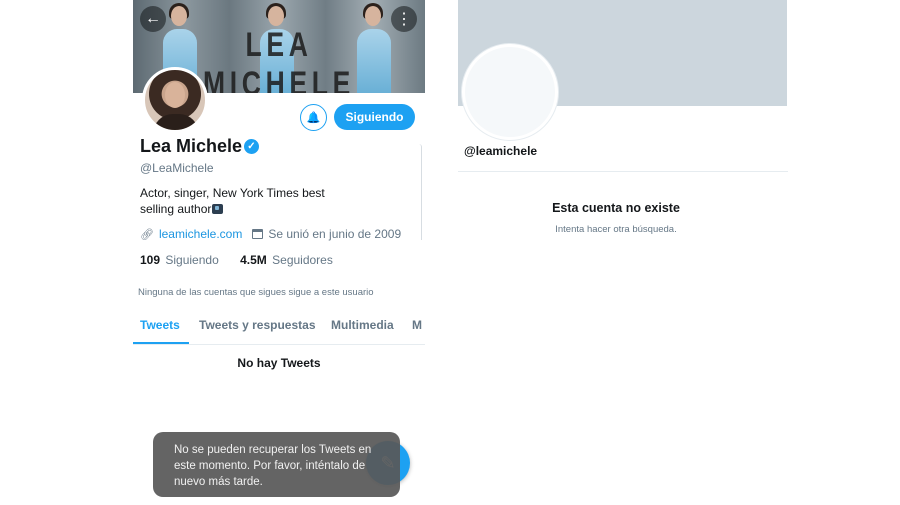 This screenshot has width=900, height=505. I want to click on toast-line: este momento. Por favor, inténtalo de, so click(270, 466).